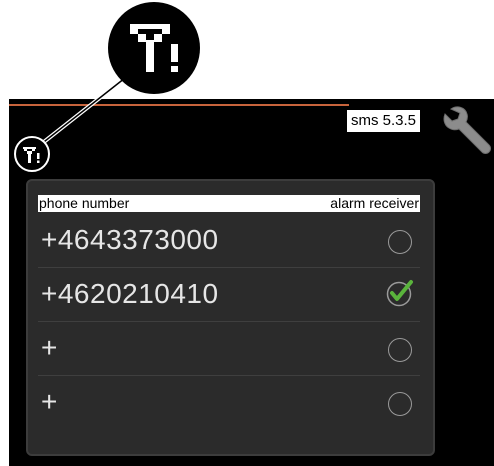 This screenshot has height=466, width=494. Describe the element at coordinates (384, 121) in the screenshot. I see `menu-title: sms 5.3.5` at that location.